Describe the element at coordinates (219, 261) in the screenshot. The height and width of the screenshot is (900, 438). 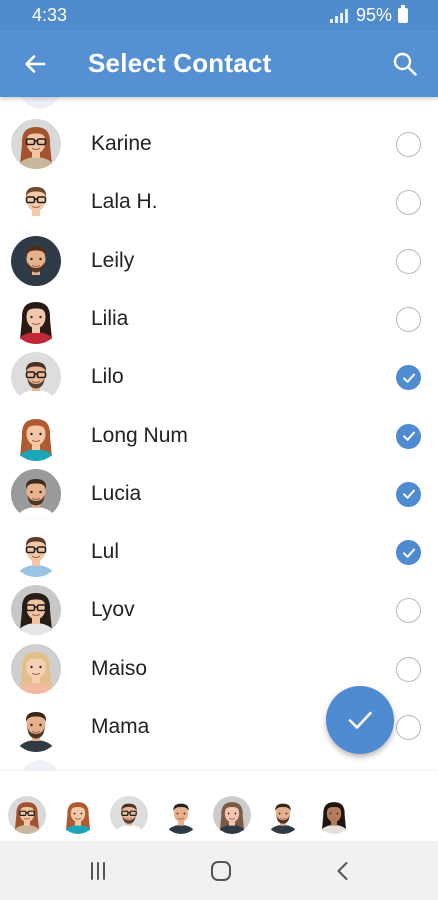
I see `contact-row: Leily` at that location.